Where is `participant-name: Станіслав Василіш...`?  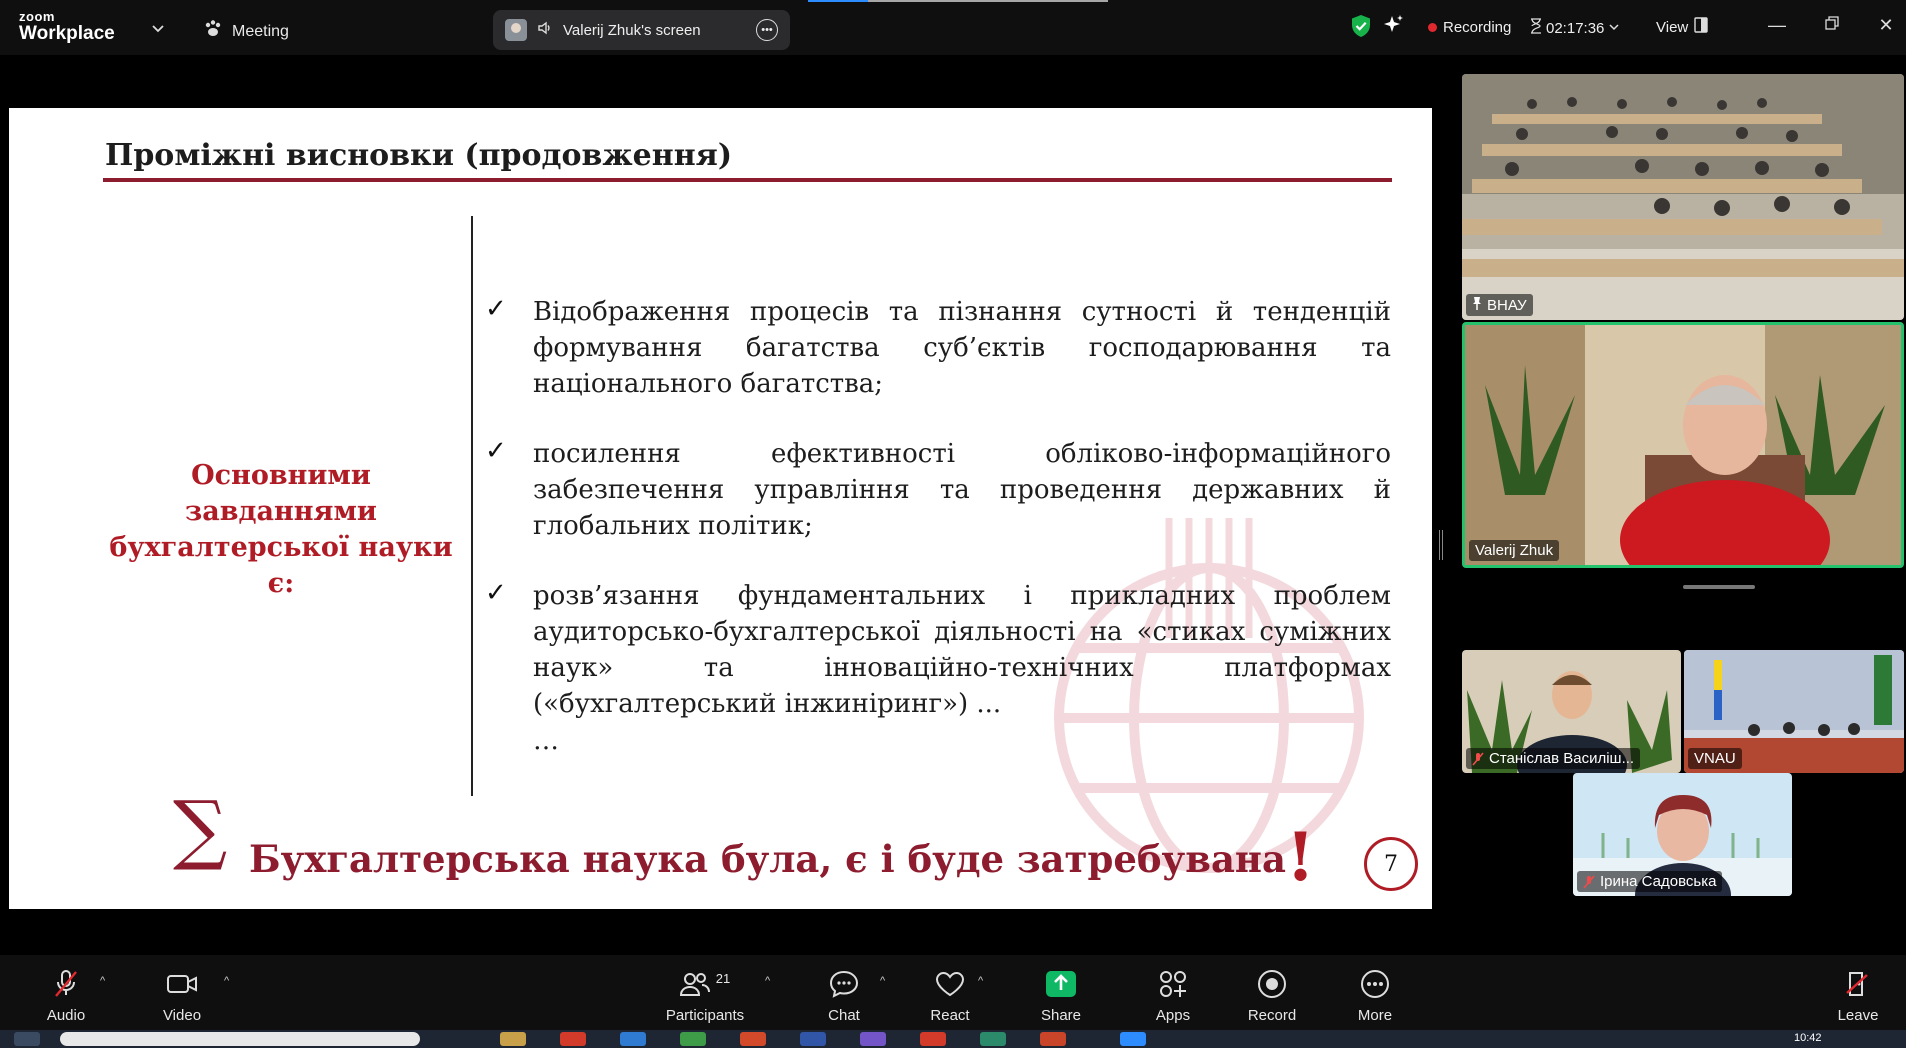
participant-name: Станіслав Василіш... is located at coordinates (1562, 758).